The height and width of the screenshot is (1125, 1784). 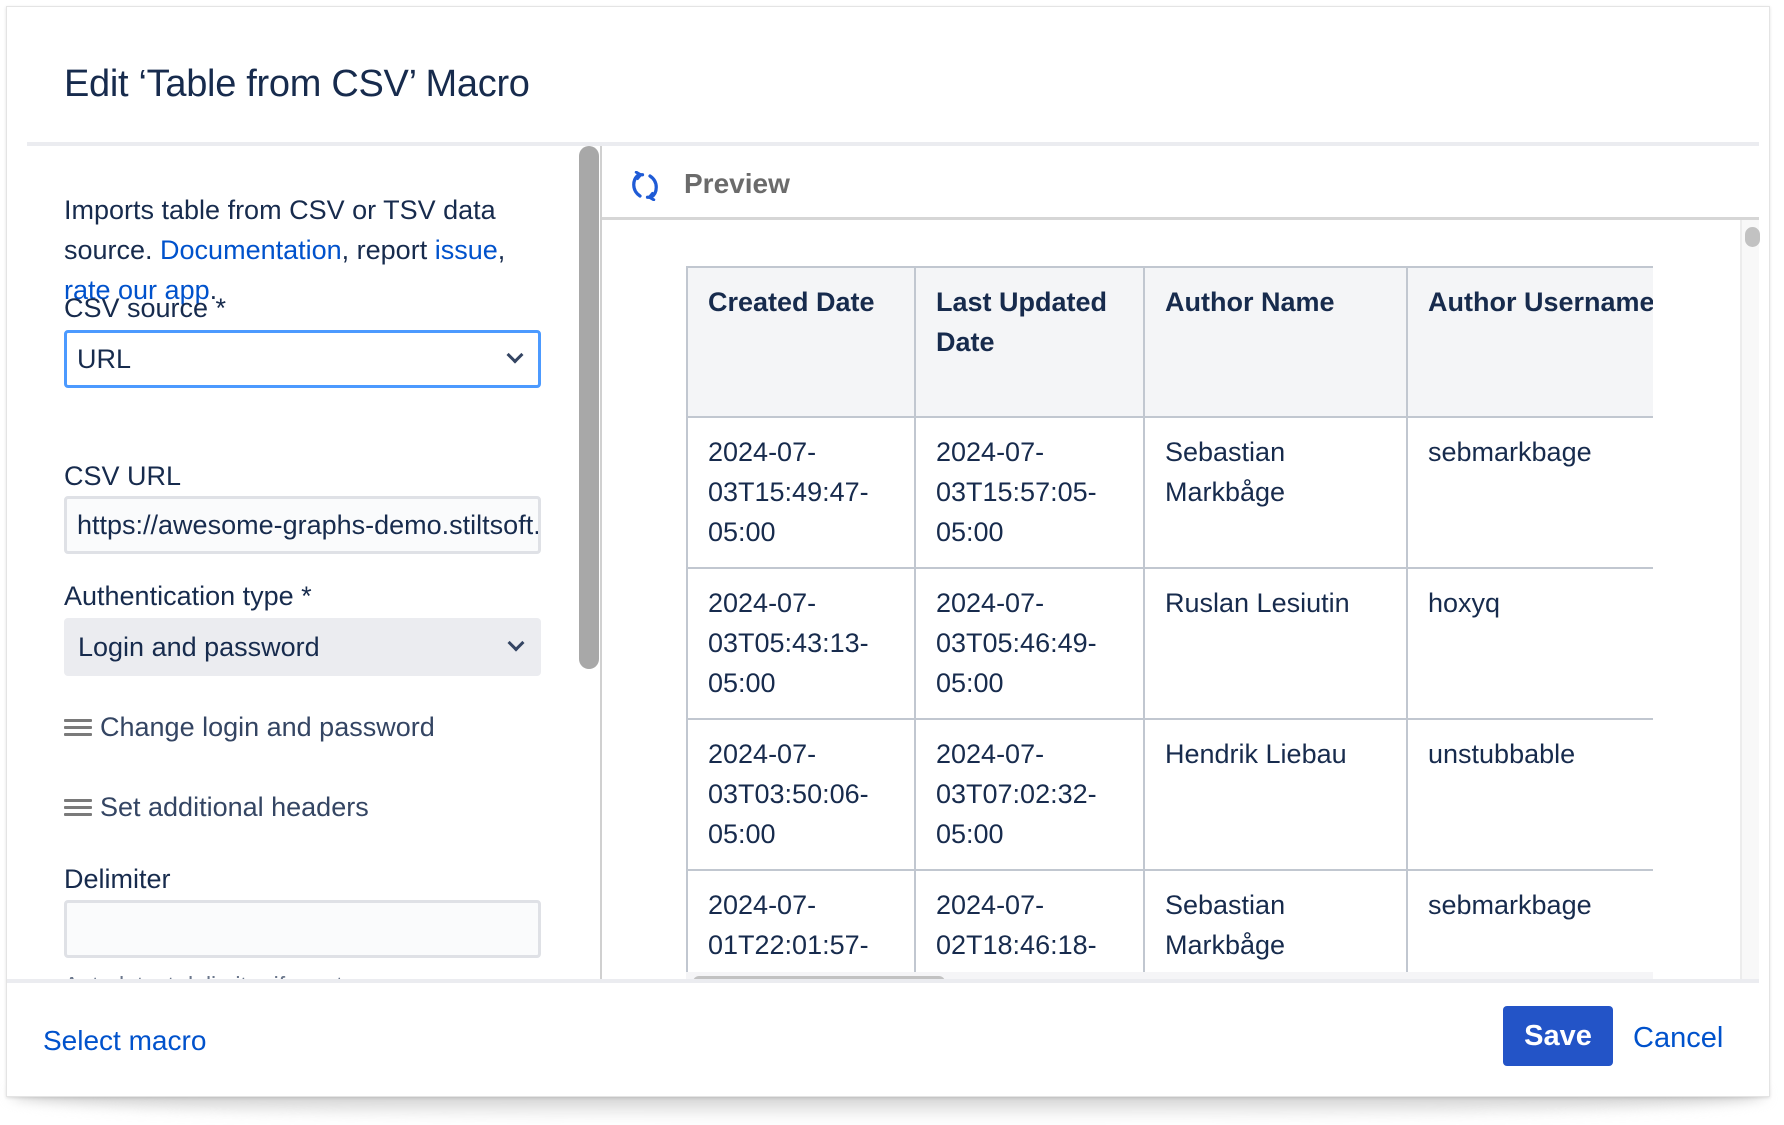 I want to click on csv-source-select: URL, so click(x=302, y=359).